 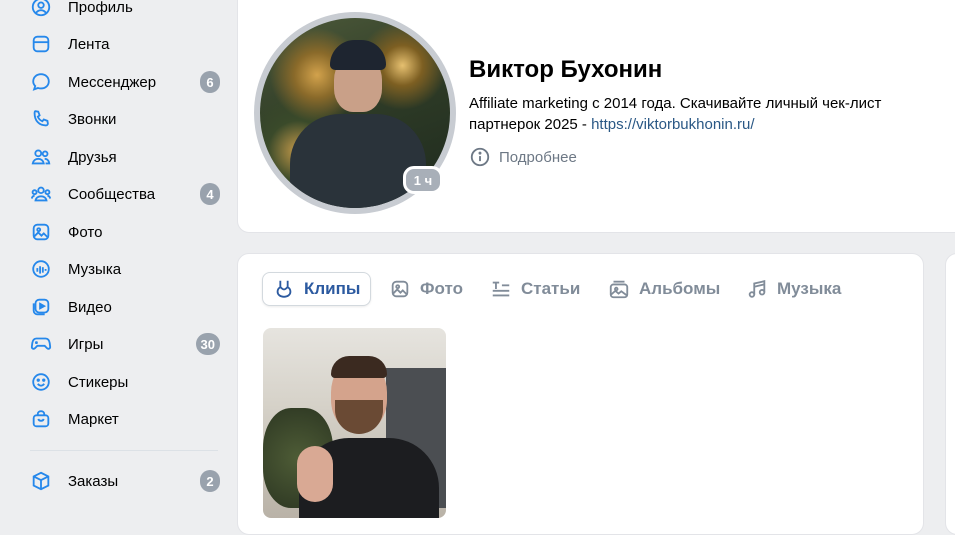 I want to click on sidebar-item-label: Лента, so click(x=89, y=44).